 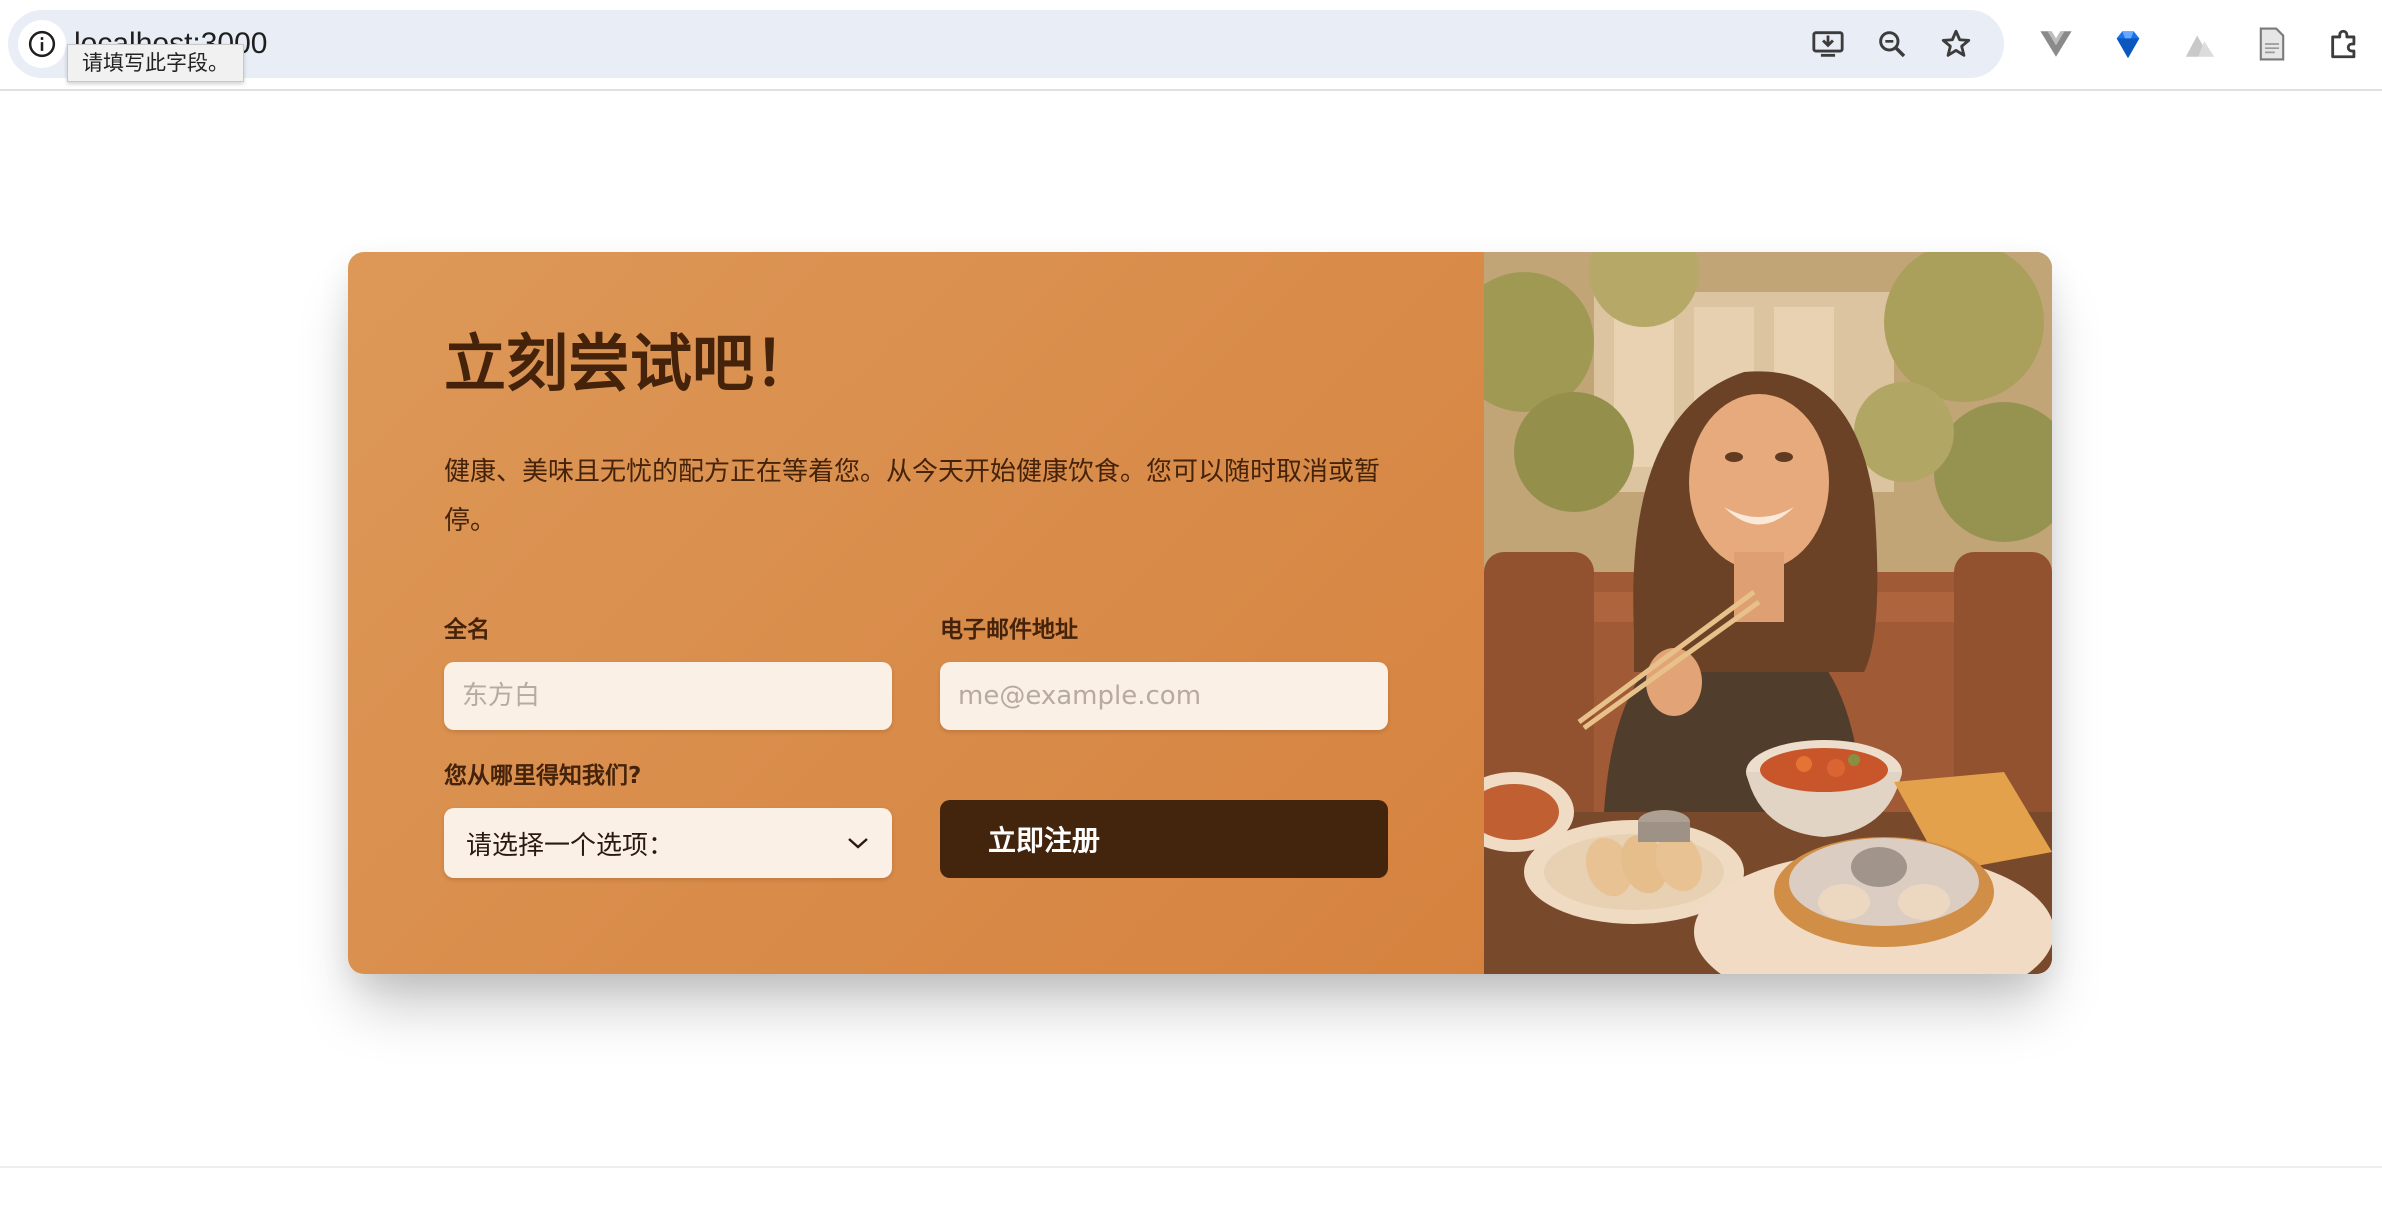 What do you see at coordinates (1191, 1167) in the screenshot?
I see `footer-divider` at bounding box center [1191, 1167].